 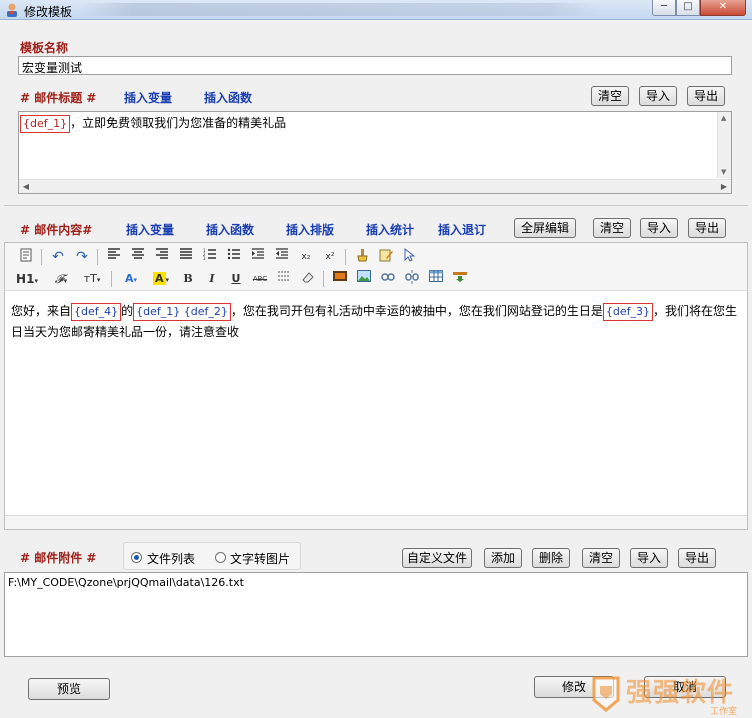 I want to click on body-text: 的, so click(x=127, y=311).